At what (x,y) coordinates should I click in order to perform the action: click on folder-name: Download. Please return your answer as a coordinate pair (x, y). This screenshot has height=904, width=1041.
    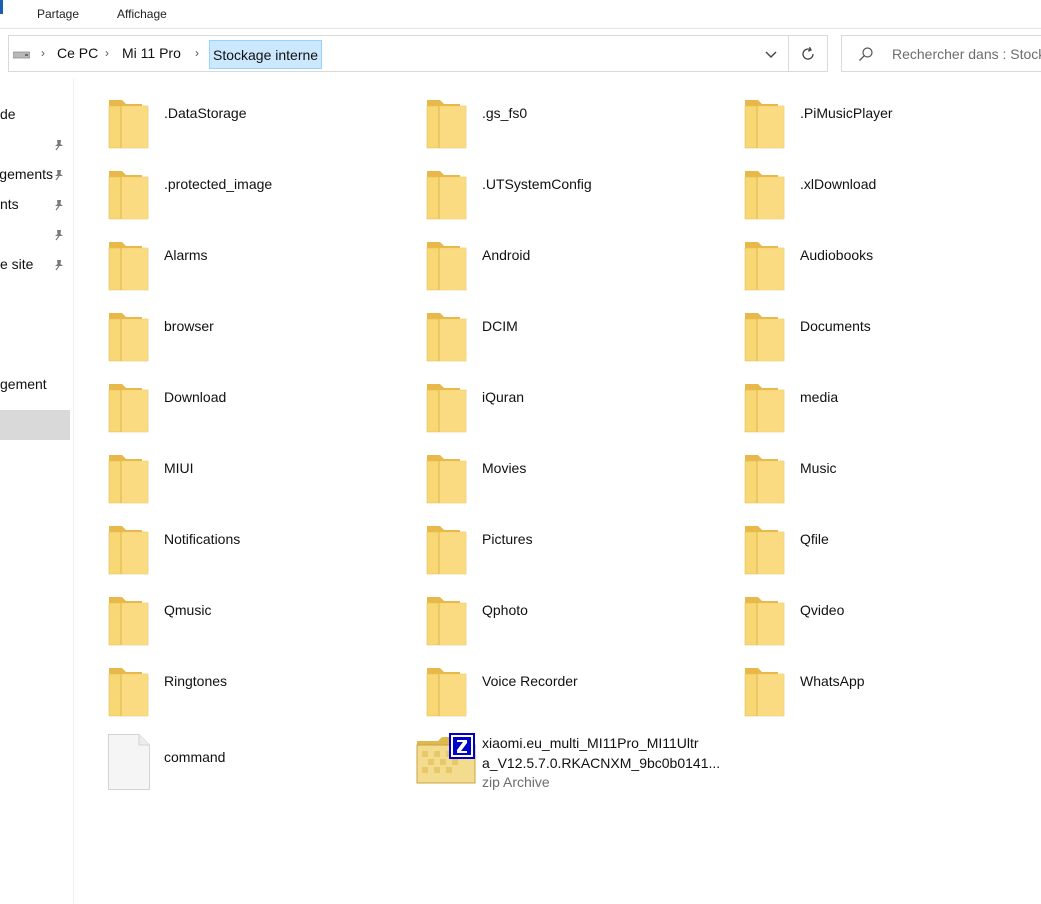
    Looking at the image, I should click on (195, 397).